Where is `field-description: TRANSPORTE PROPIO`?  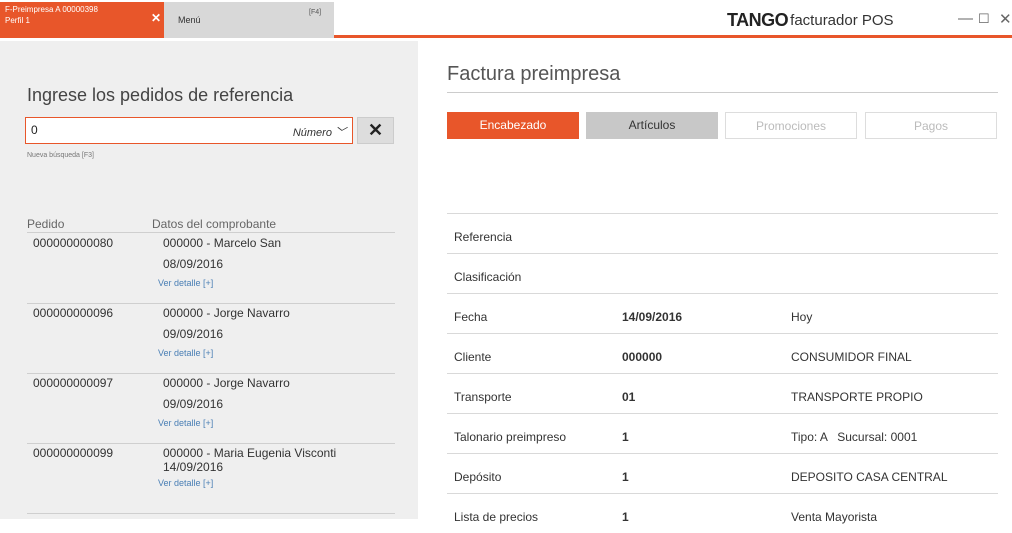 field-description: TRANSPORTE PROPIO is located at coordinates (857, 397).